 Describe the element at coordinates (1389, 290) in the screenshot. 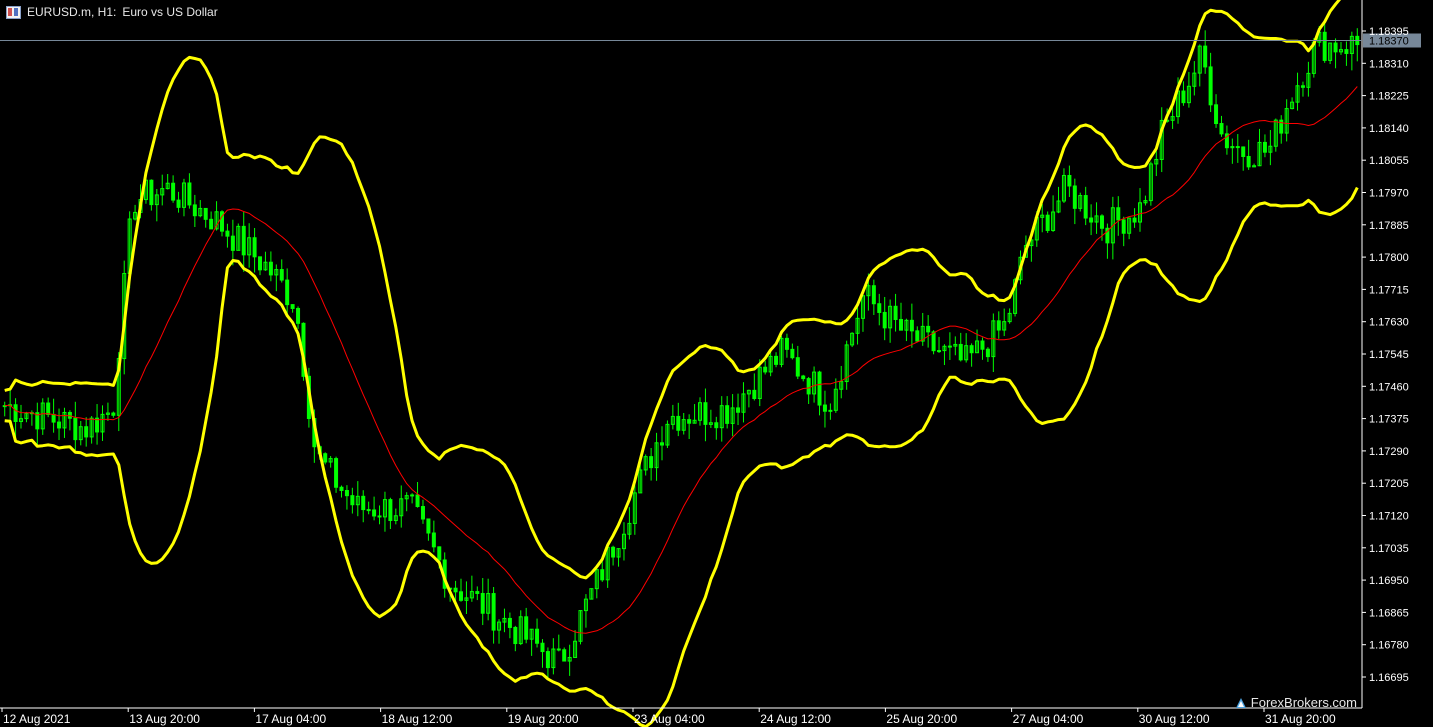

I see `y-tick-label: 1.17715` at that location.